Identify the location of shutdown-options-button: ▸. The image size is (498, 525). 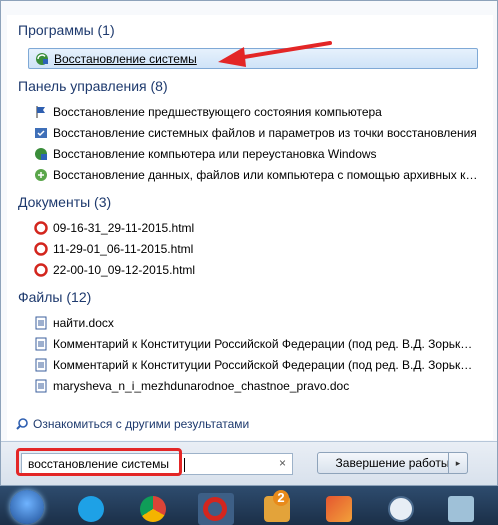
(458, 463).